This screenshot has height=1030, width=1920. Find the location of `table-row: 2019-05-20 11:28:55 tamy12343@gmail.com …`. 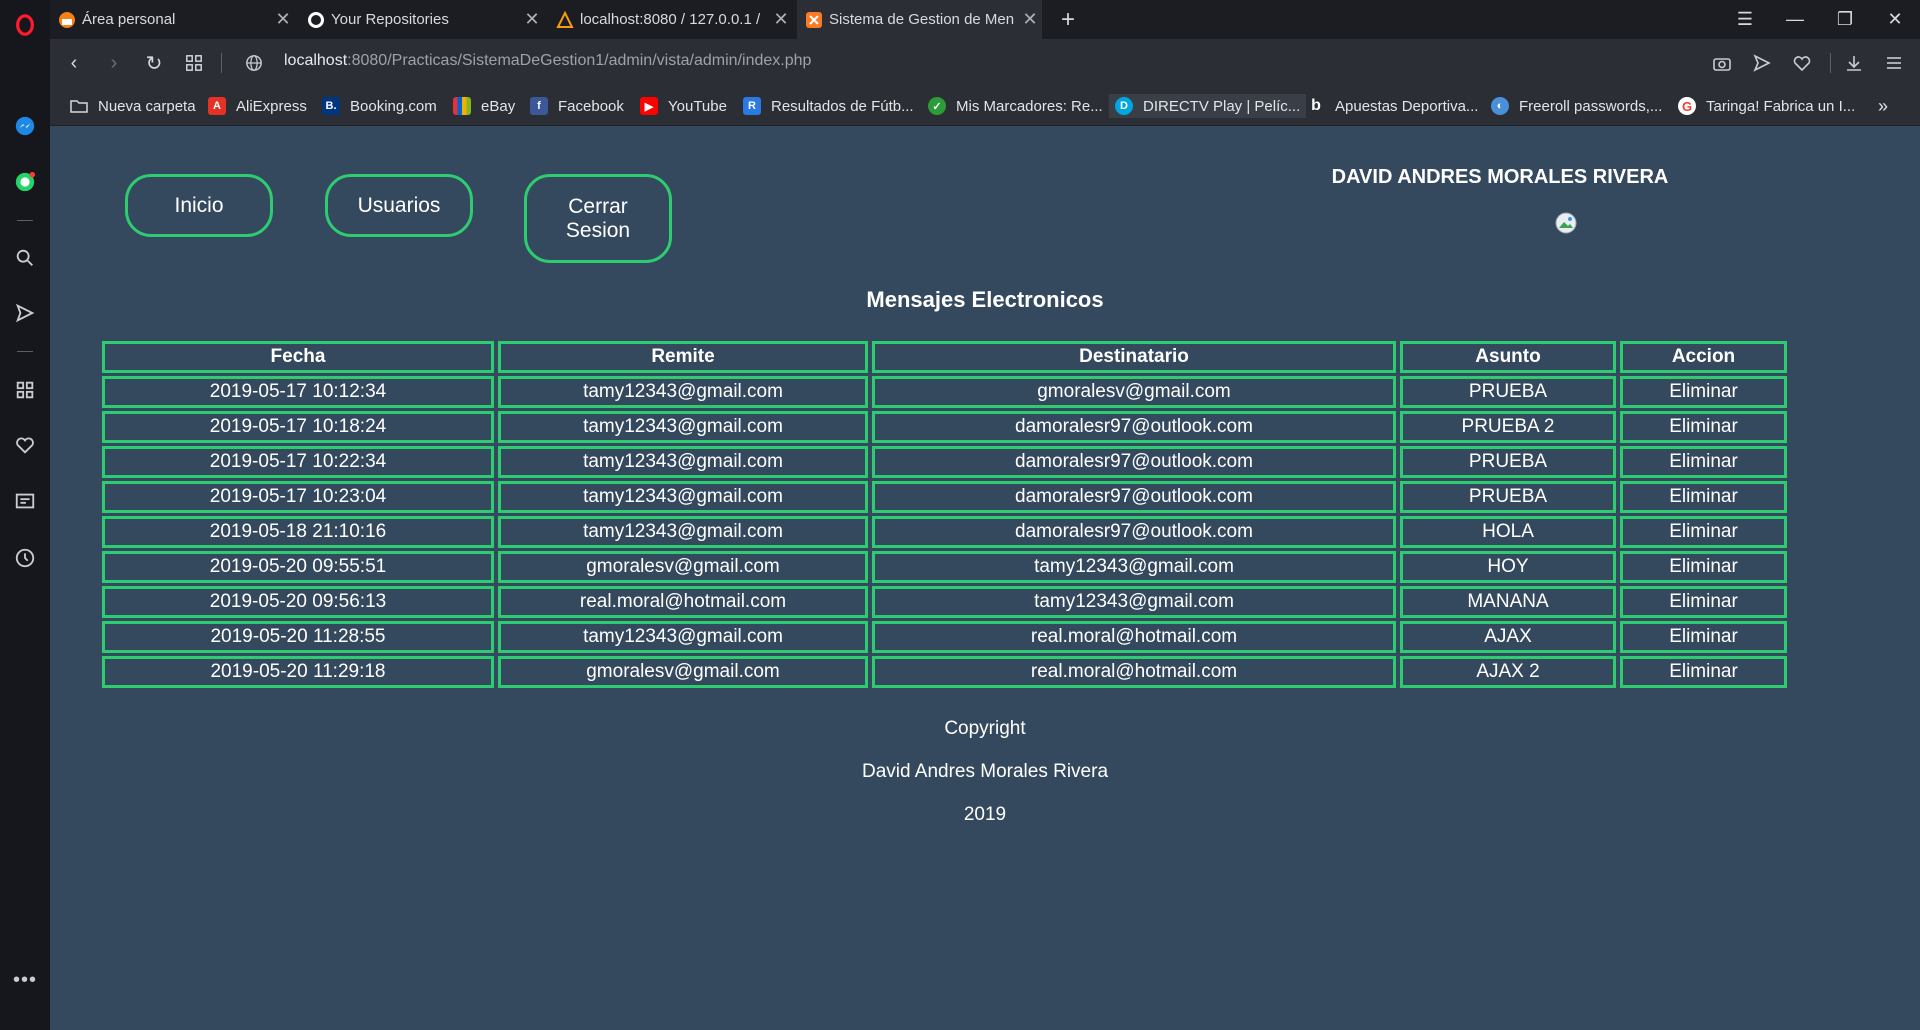

table-row: 2019-05-20 11:28:55 tamy12343@gmail.com … is located at coordinates (944, 637).